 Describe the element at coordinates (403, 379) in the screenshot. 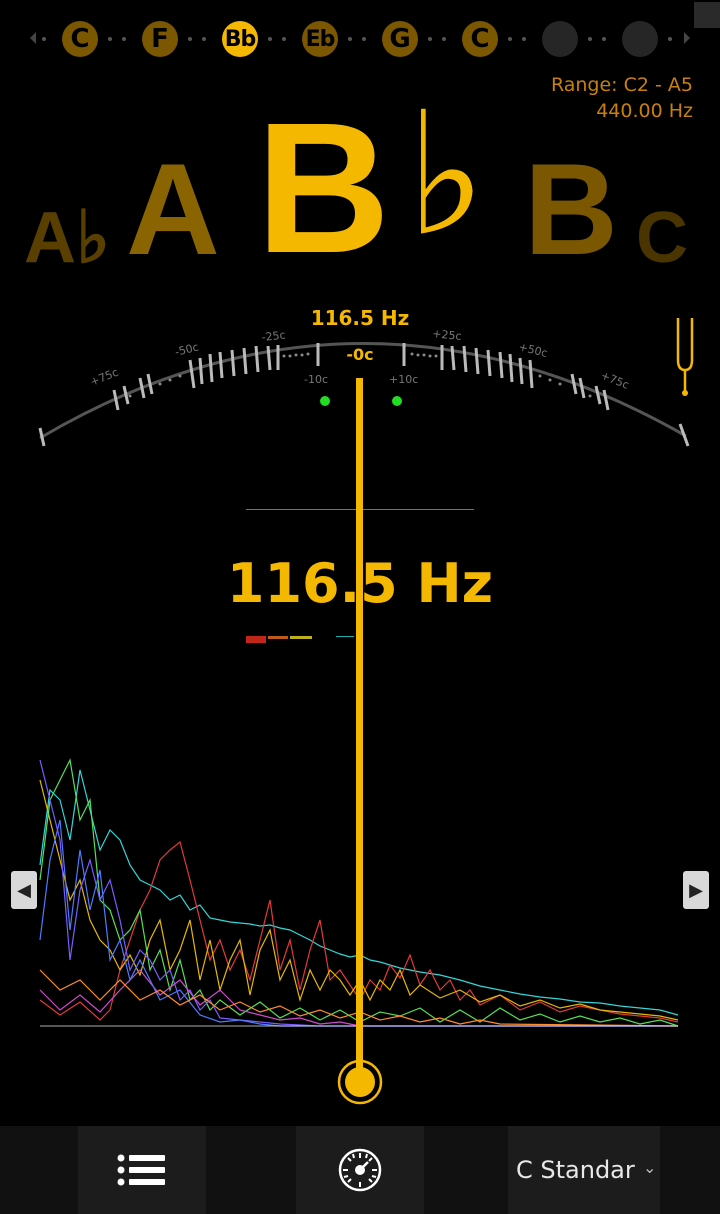

I see `scale-label: +10c` at that location.